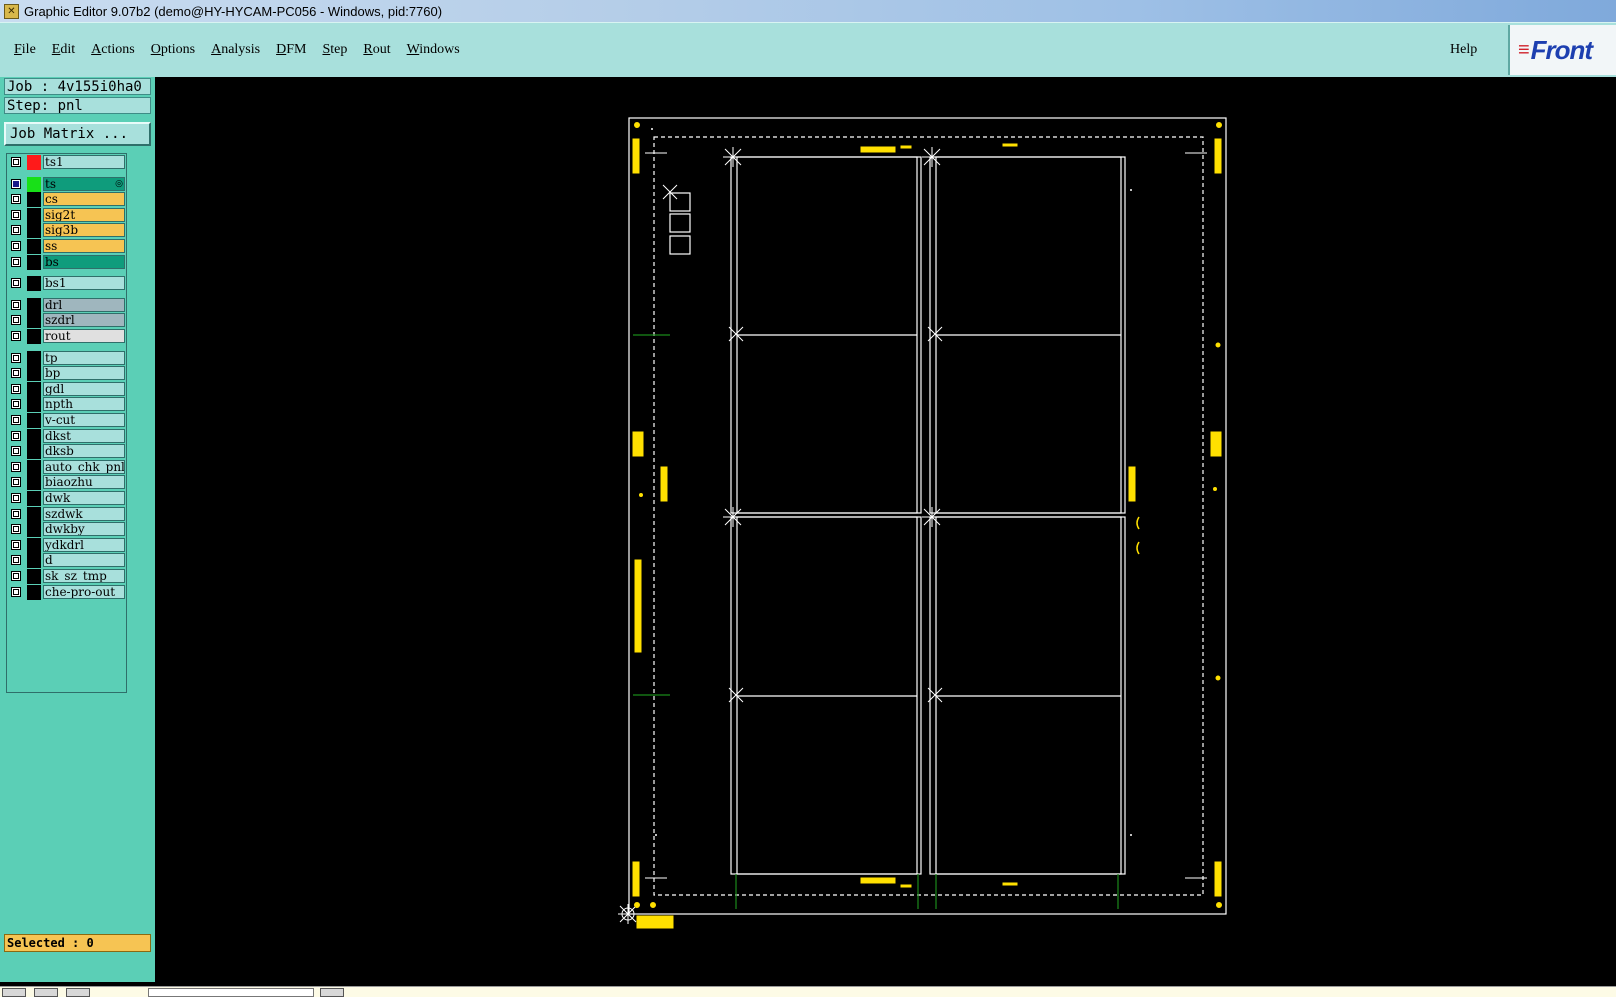 The width and height of the screenshot is (1616, 997). What do you see at coordinates (67, 184) in the screenshot?
I see `layer-row-ts: ts ◎` at bounding box center [67, 184].